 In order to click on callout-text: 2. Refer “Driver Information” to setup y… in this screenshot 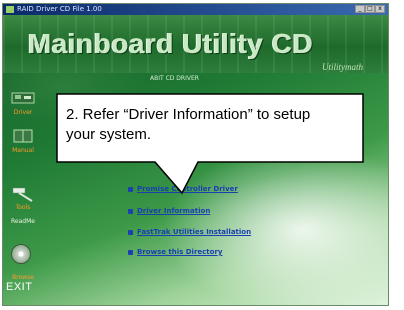, I will do `click(188, 124)`.